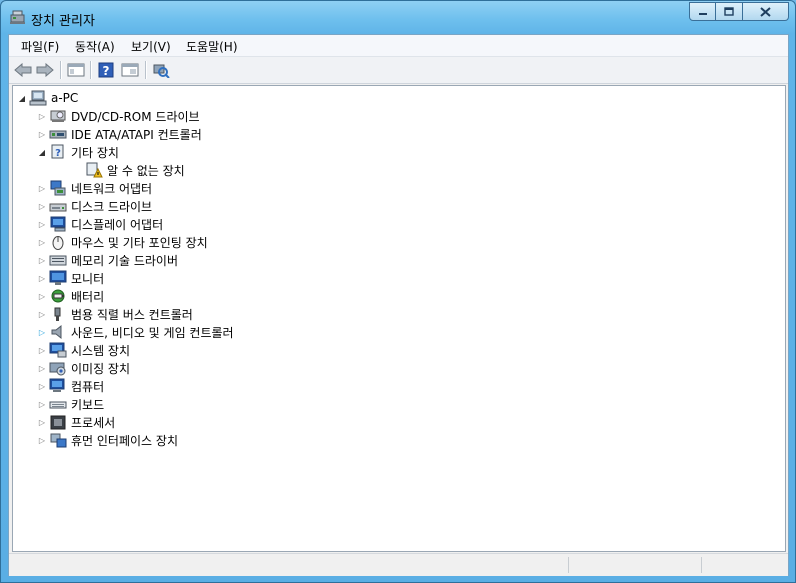  I want to click on tree-node-label: 이미징 장치, so click(101, 368).